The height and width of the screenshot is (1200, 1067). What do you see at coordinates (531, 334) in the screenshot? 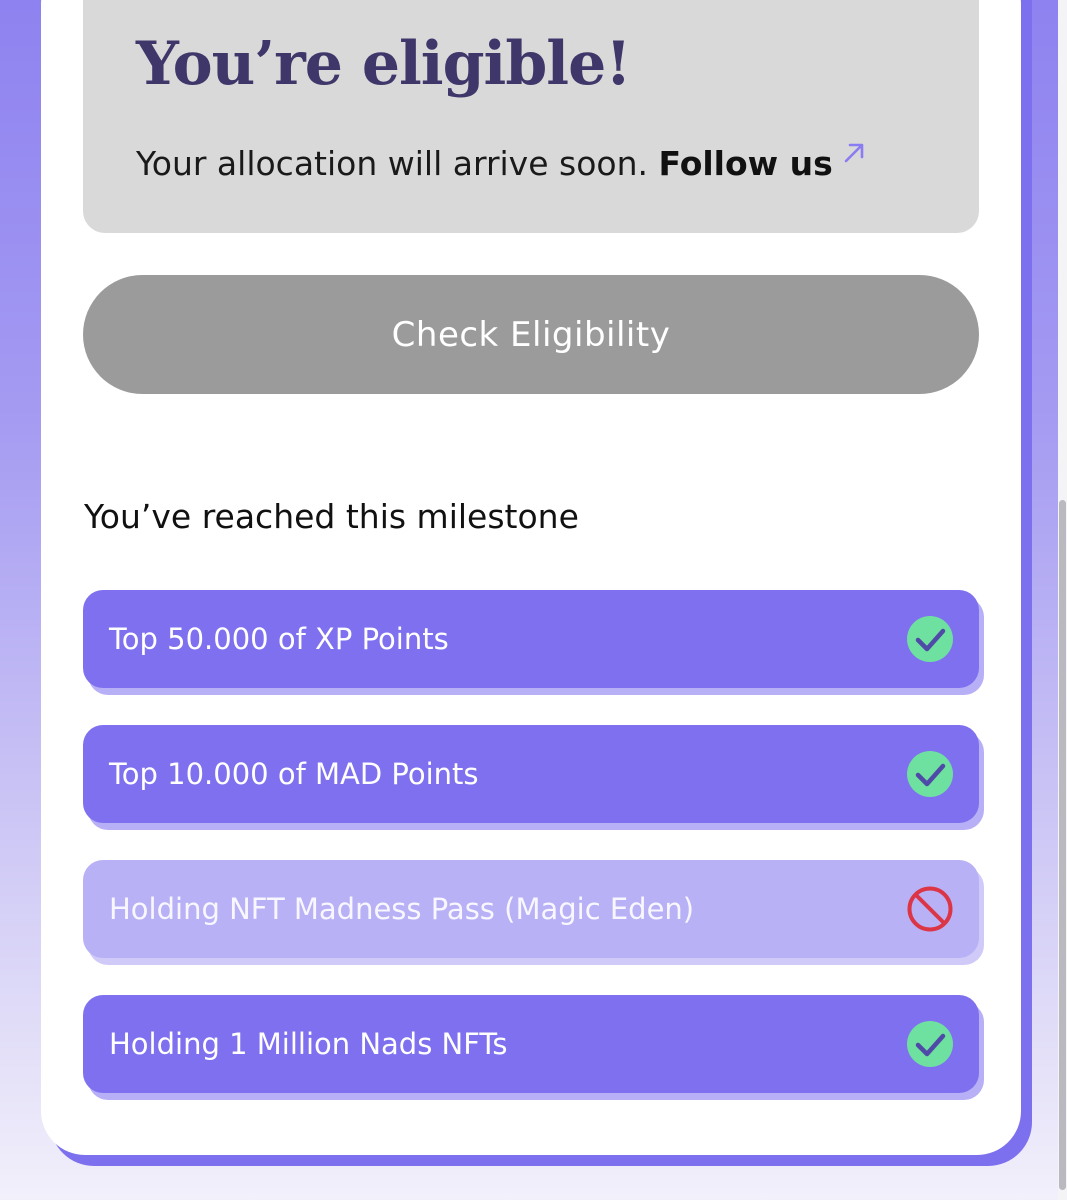
I see `check-eligibility-button: Check Eligibility` at bounding box center [531, 334].